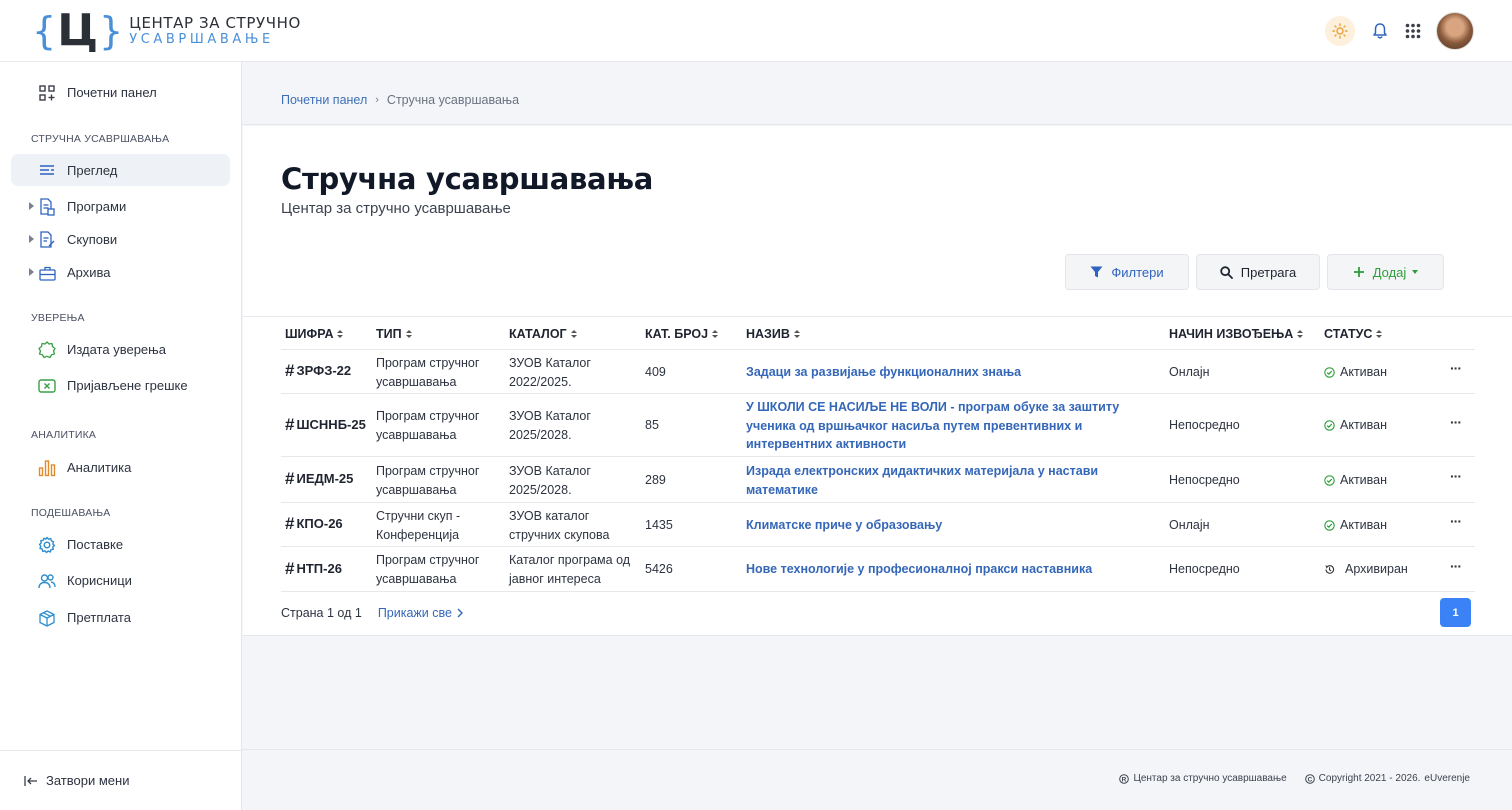 Image resolution: width=1512 pixels, height=810 pixels. What do you see at coordinates (878, 591) in the screenshot?
I see `row-divider` at bounding box center [878, 591].